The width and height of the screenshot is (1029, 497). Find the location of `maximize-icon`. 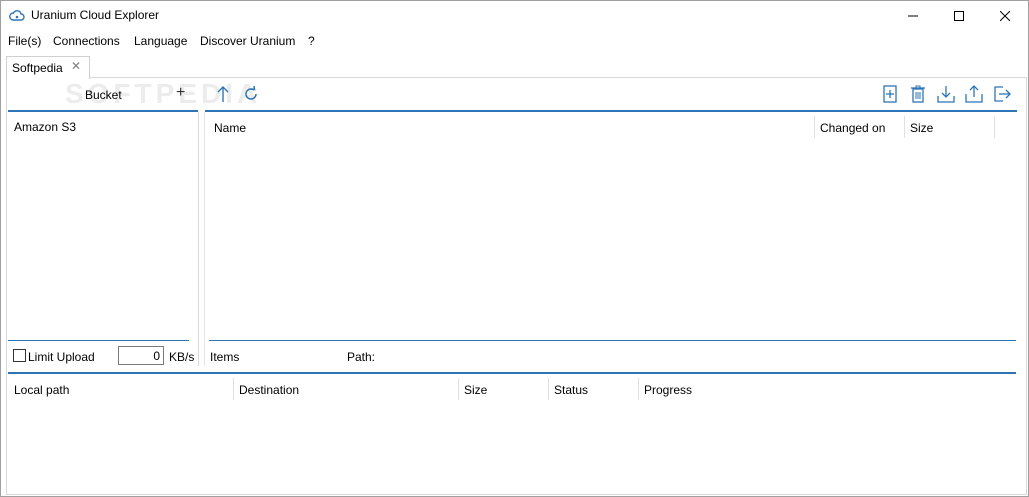

maximize-icon is located at coordinates (959, 16).